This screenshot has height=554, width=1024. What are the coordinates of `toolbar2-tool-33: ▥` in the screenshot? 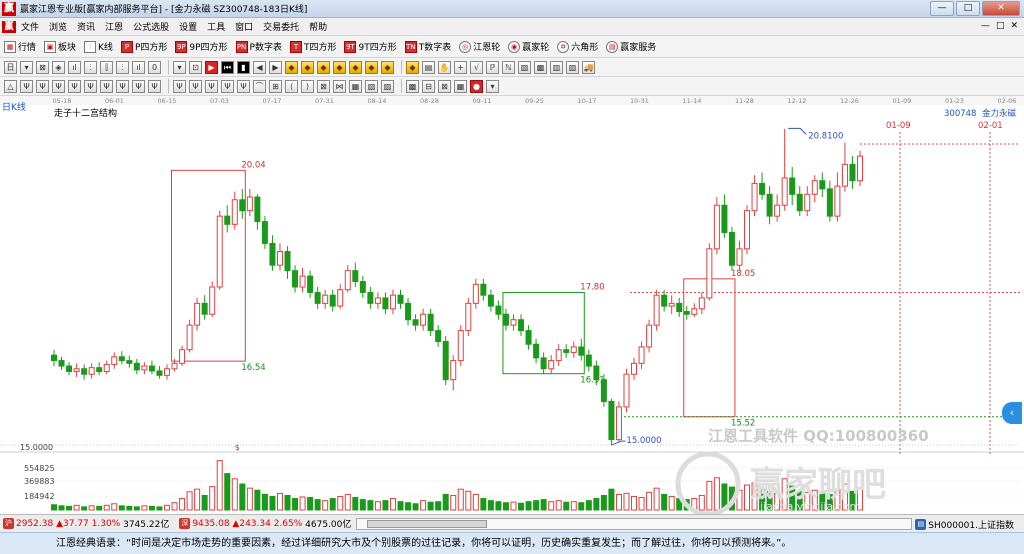 It's located at (556, 67).